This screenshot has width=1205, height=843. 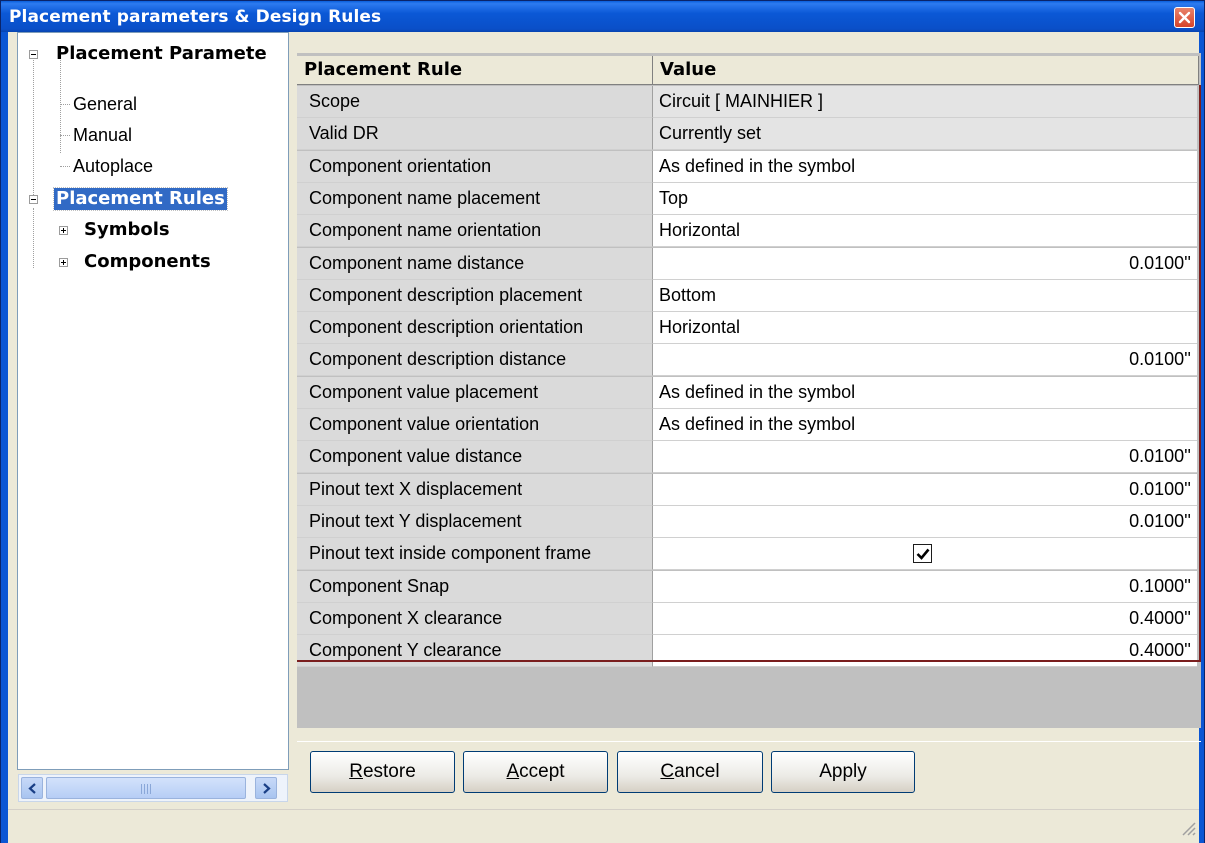 I want to click on rule-name-cell: Component Y clearance, so click(x=475, y=651).